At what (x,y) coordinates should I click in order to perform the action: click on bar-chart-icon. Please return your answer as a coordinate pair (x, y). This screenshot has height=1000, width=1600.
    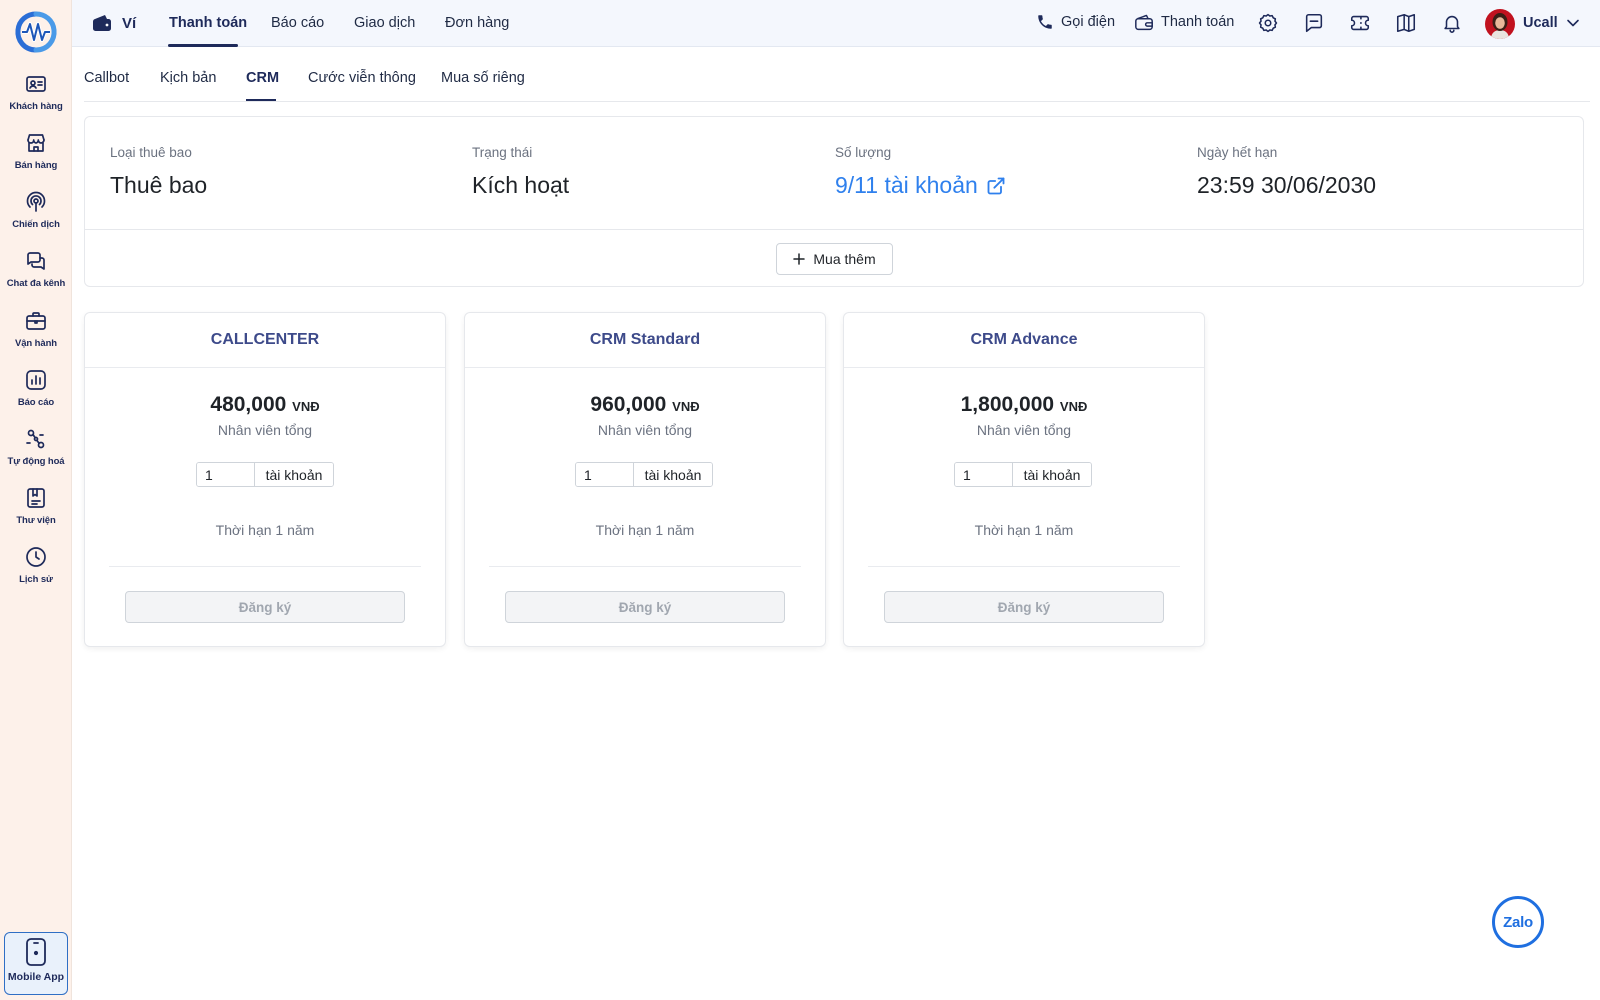
    Looking at the image, I should click on (36, 380).